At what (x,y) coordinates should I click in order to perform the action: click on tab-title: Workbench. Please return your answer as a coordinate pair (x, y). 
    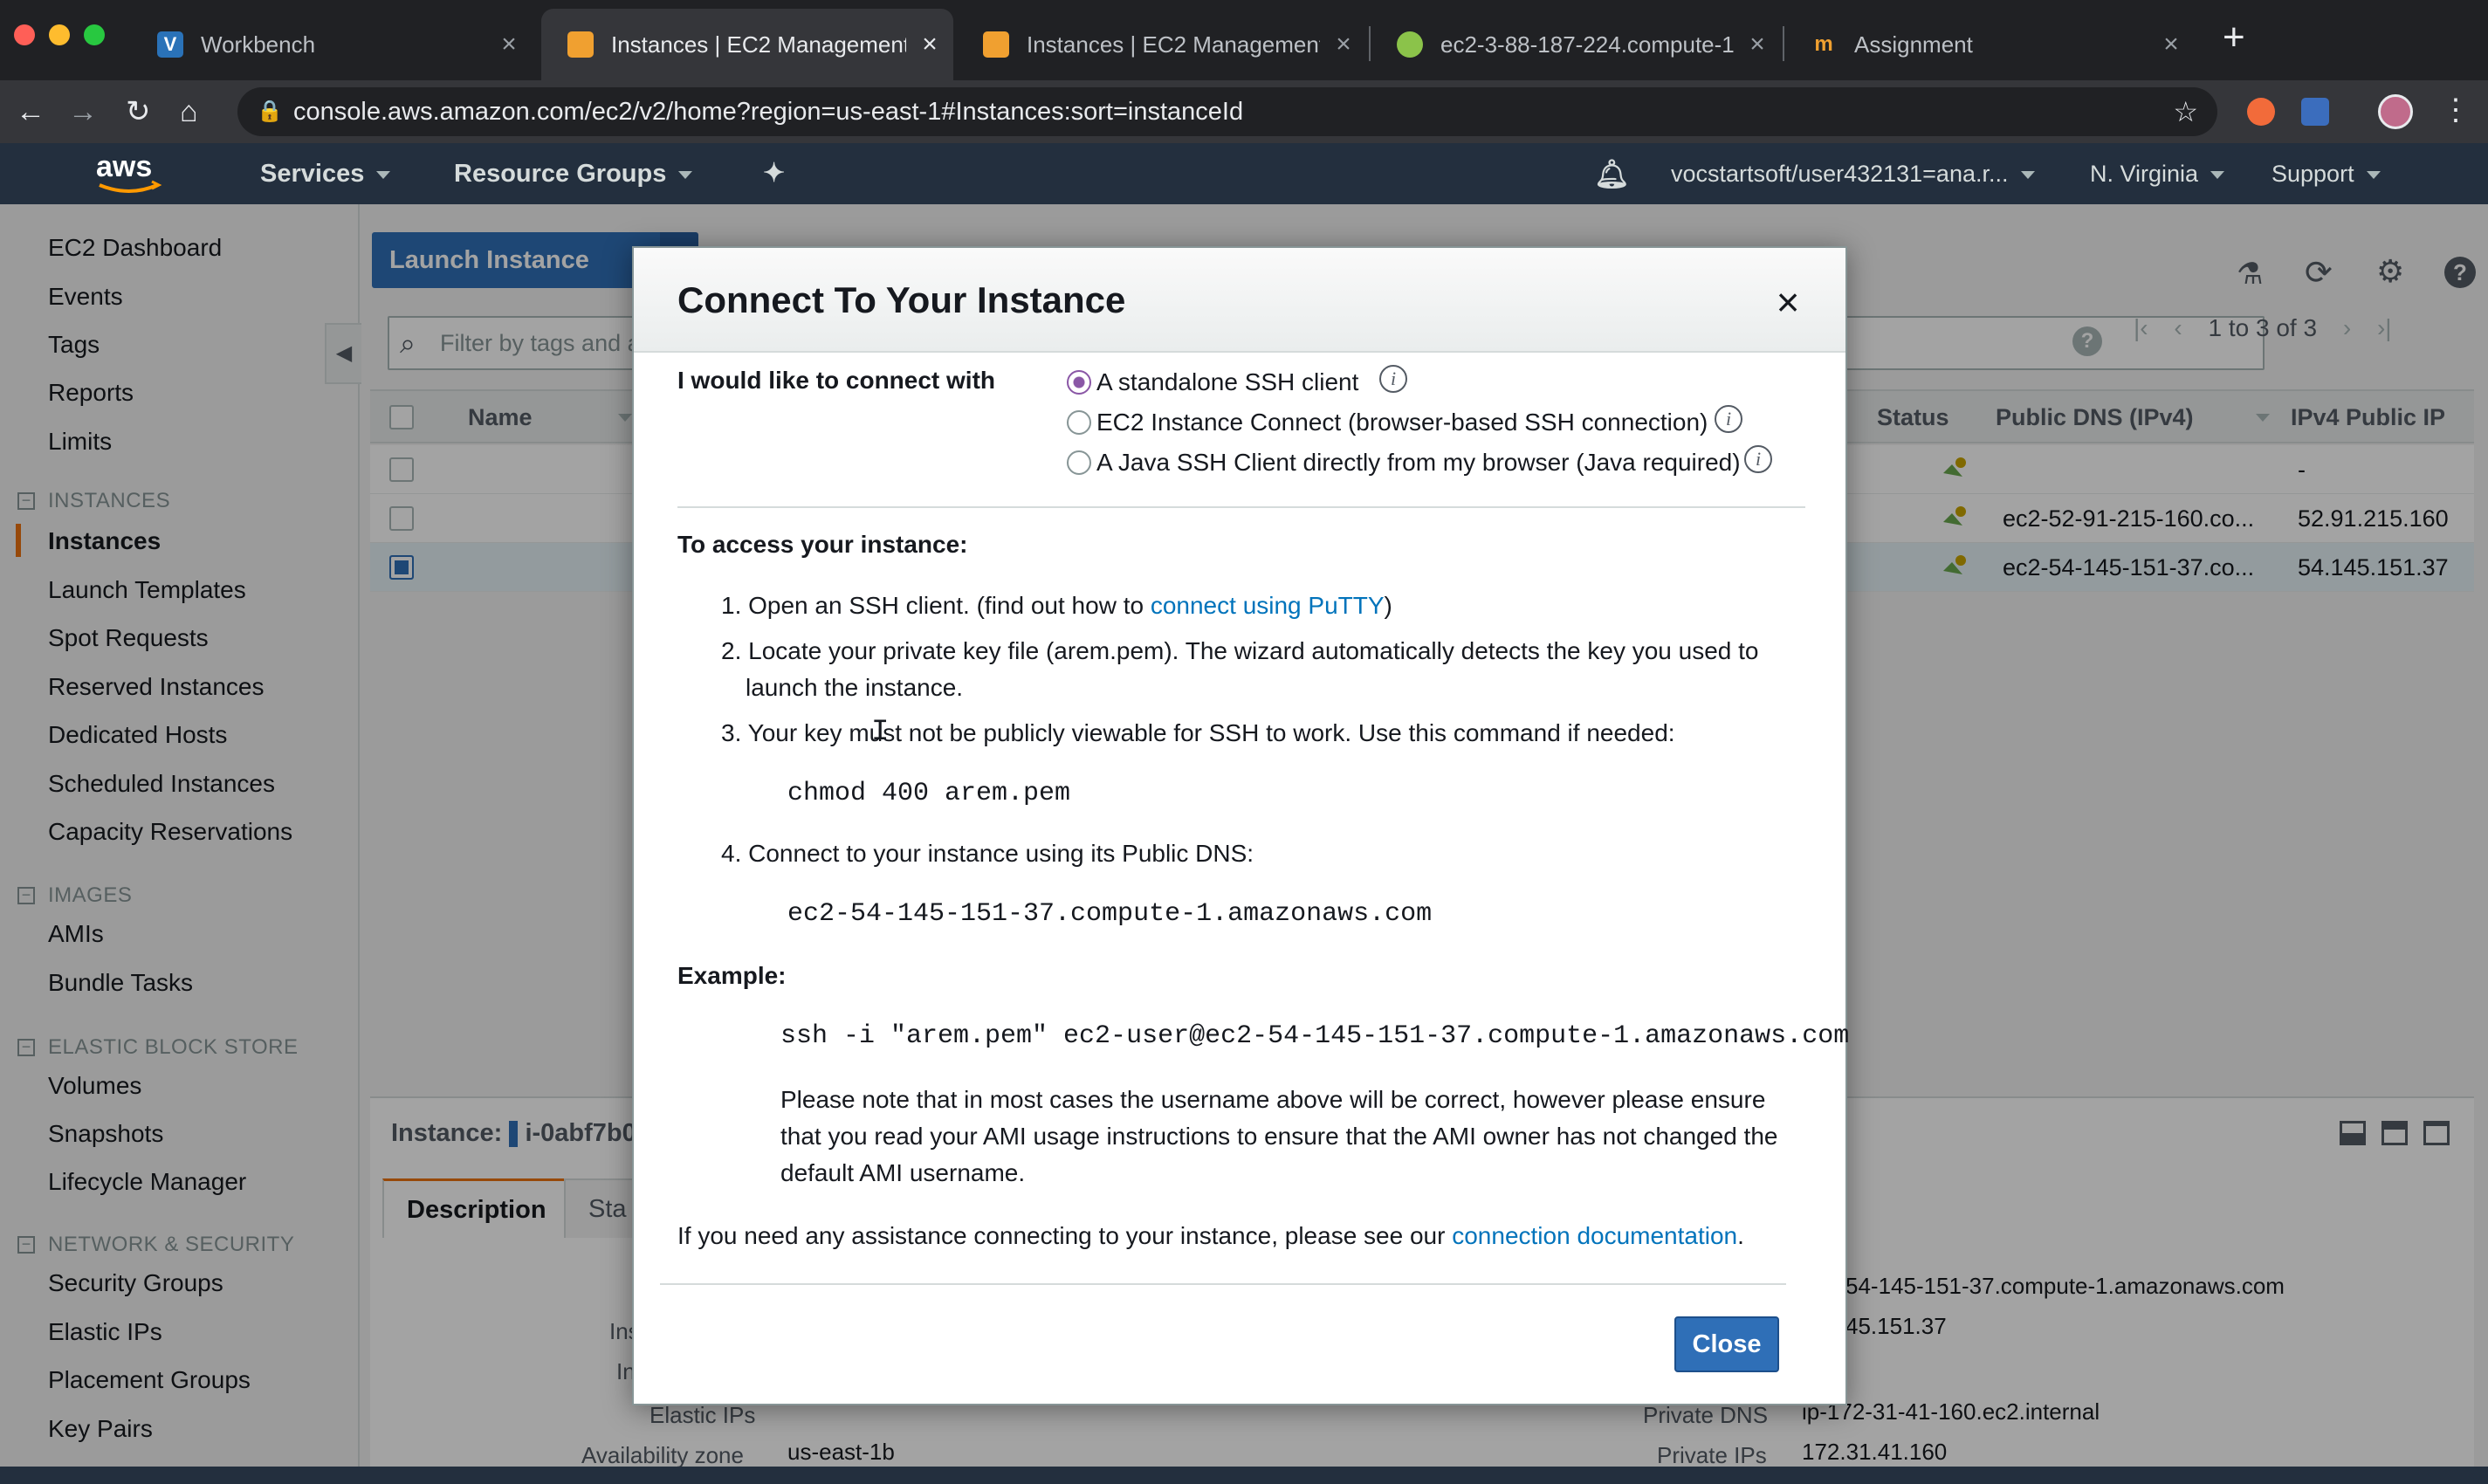
    Looking at the image, I should click on (258, 44).